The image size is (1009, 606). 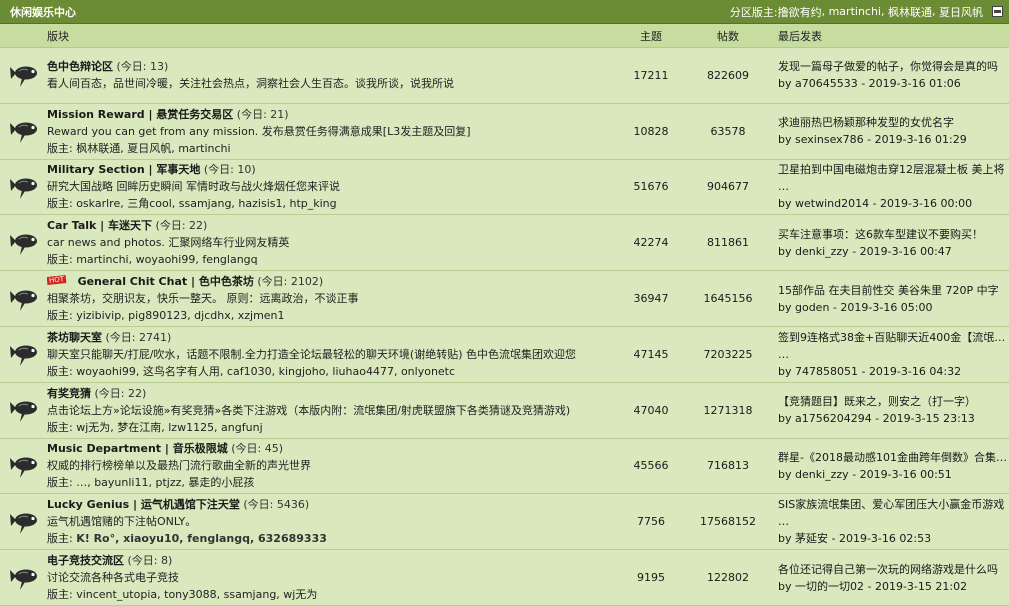 What do you see at coordinates (893, 169) in the screenshot?
I see `last-post-title: 卫星拍到中国电磁炮击穿12层混凝土板 美上将` at bounding box center [893, 169].